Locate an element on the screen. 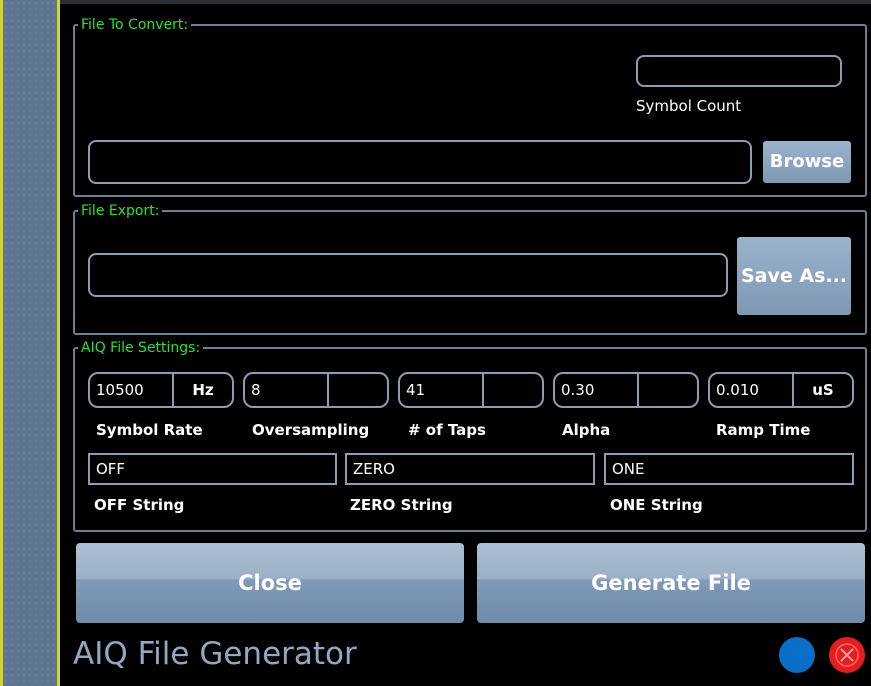 The height and width of the screenshot is (686, 871). close-button: Close is located at coordinates (270, 583).